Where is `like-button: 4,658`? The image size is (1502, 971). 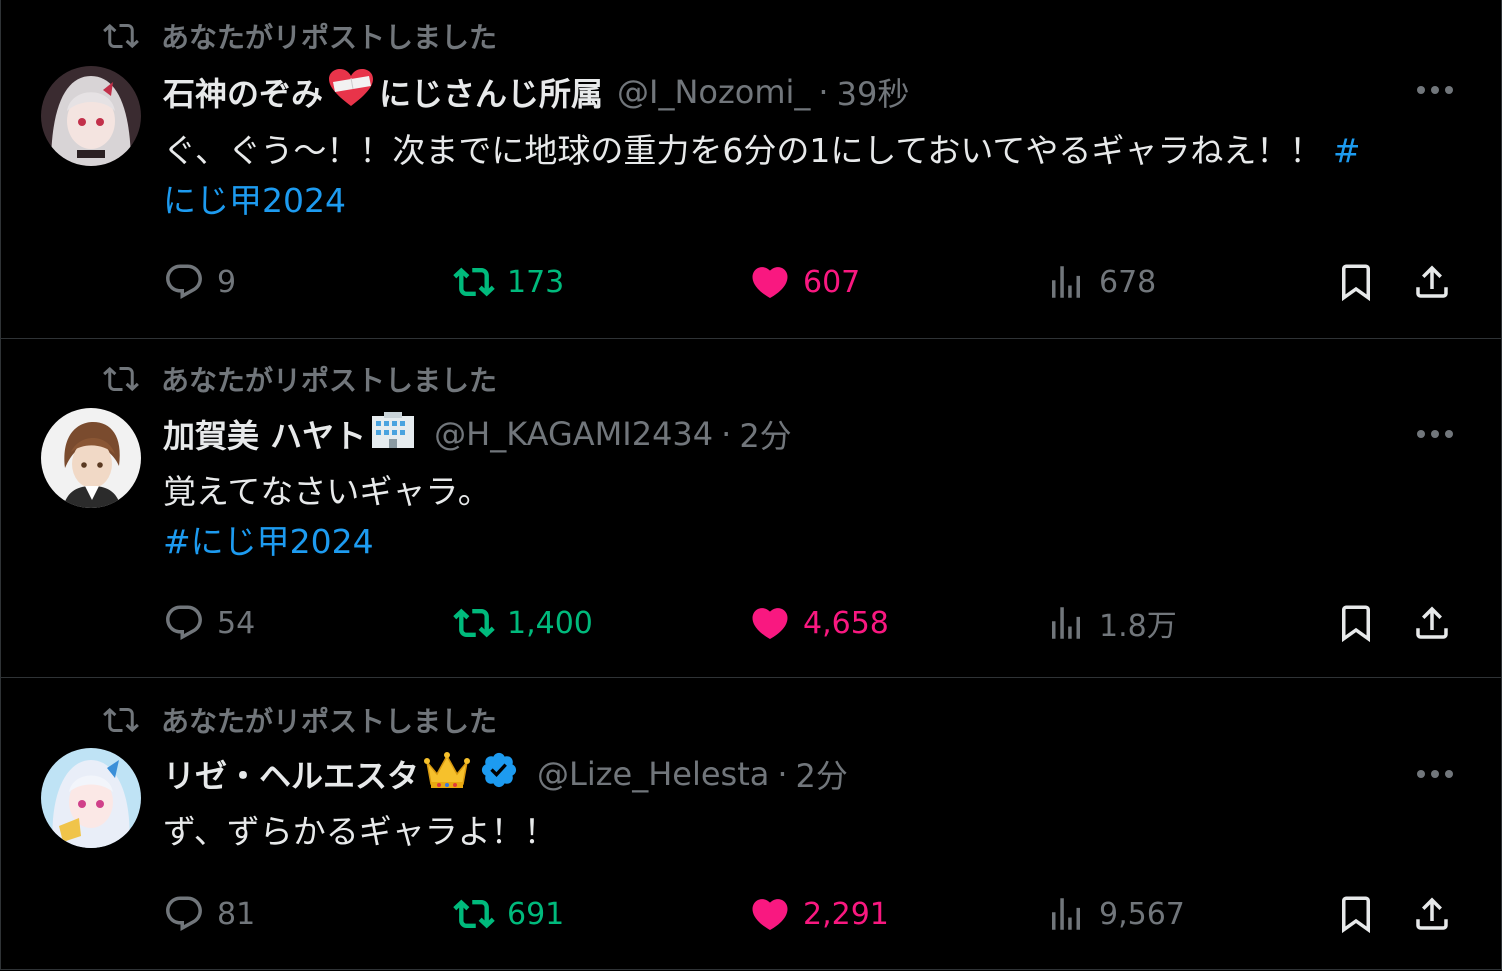
like-button: 4,658 is located at coordinates (819, 623).